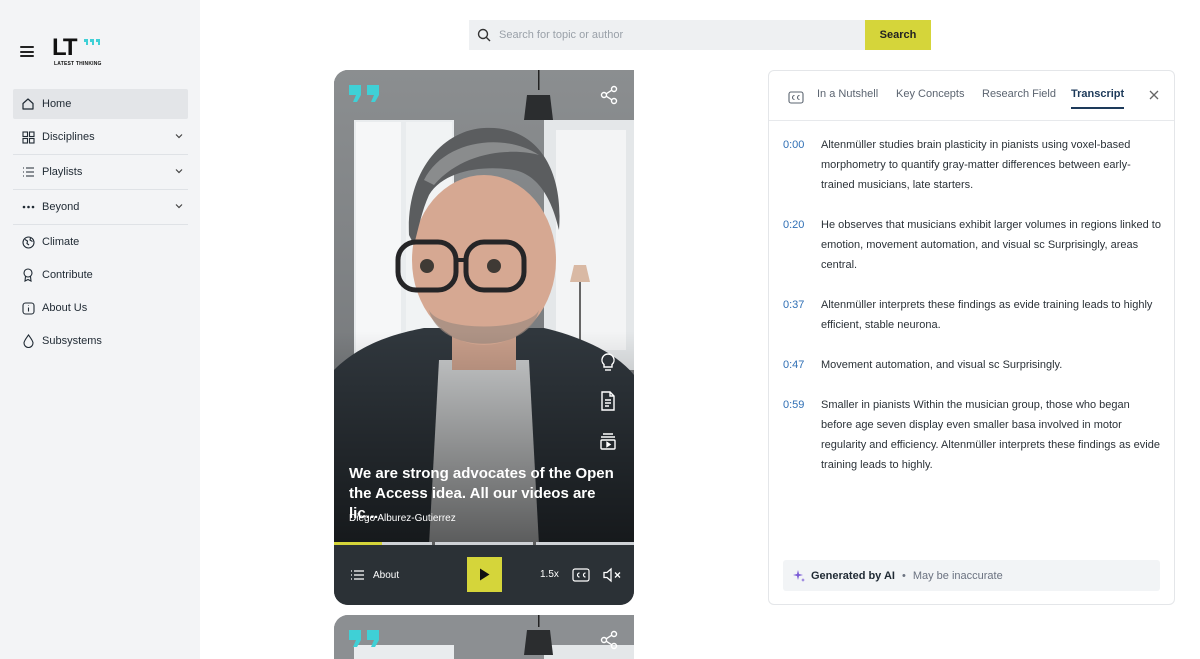  Describe the element at coordinates (1098, 98) in the screenshot. I see `tab-transcript: Transcript` at that location.